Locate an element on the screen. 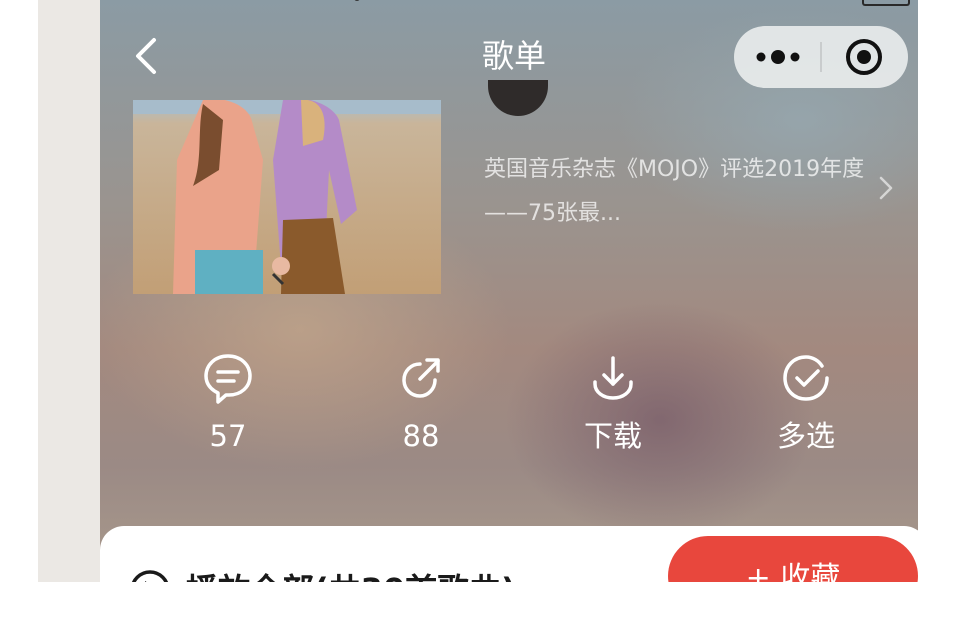 This screenshot has height=618, width=960. share-count: 88 is located at coordinates (421, 436).